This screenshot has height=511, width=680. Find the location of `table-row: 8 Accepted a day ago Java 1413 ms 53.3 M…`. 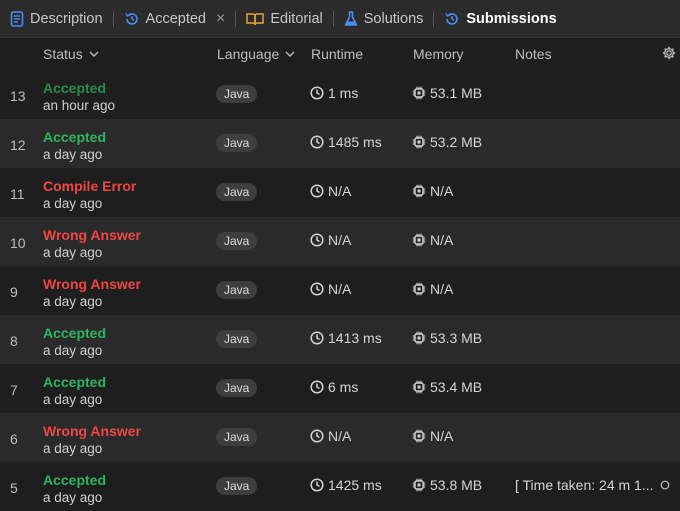

table-row: 8 Accepted a day ago Java 1413 ms 53.3 M… is located at coordinates (340, 339).